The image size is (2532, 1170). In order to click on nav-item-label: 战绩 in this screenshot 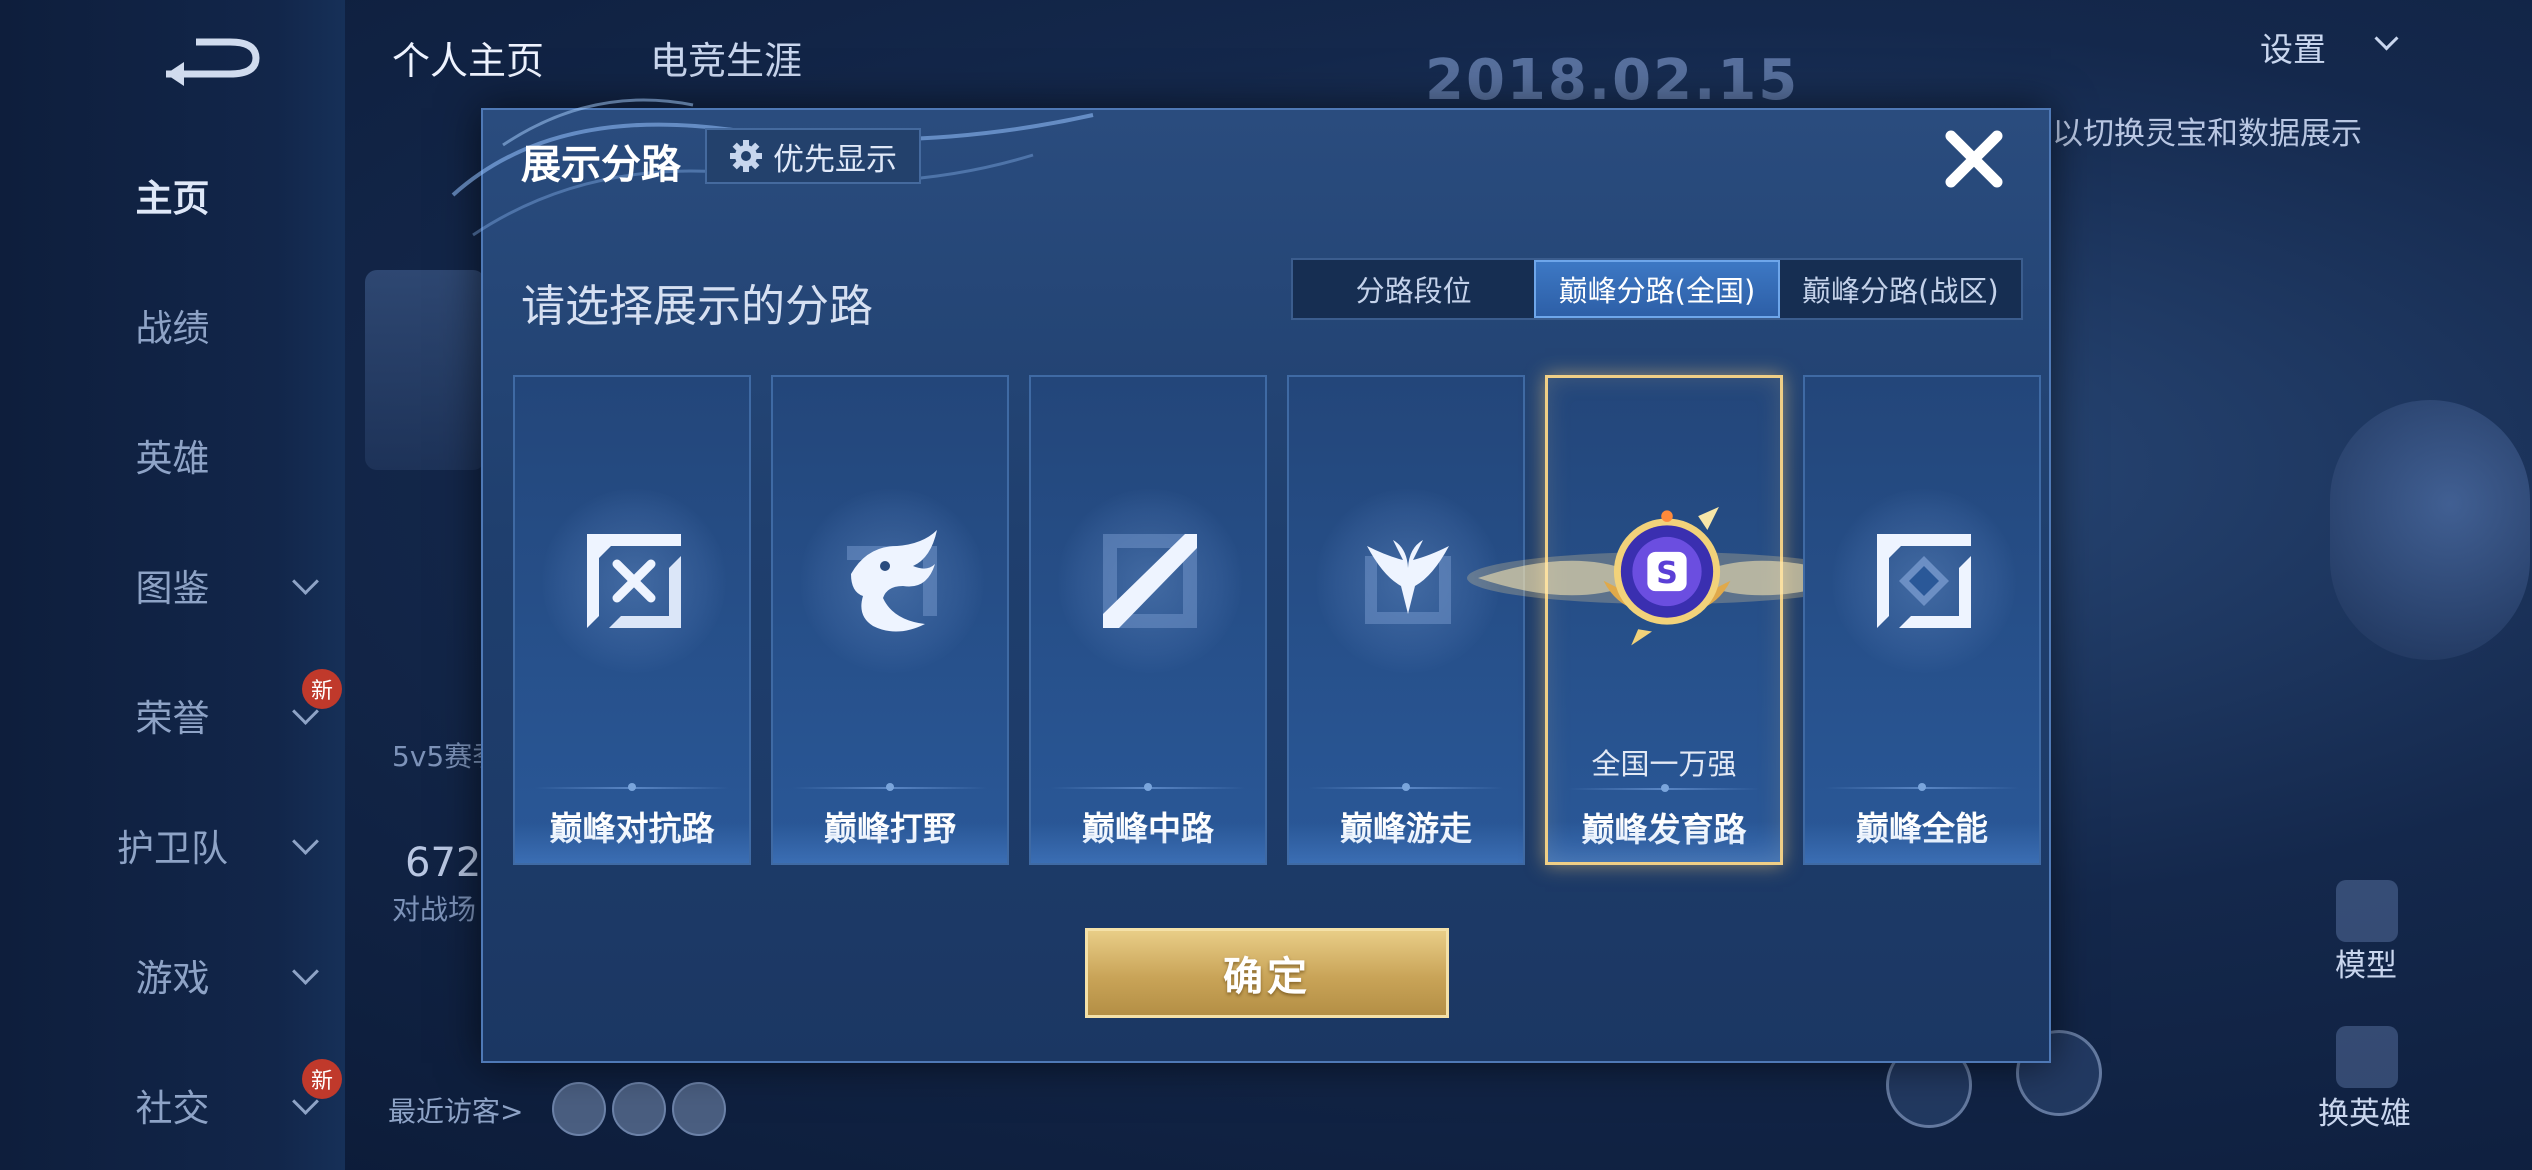, I will do `click(172, 328)`.